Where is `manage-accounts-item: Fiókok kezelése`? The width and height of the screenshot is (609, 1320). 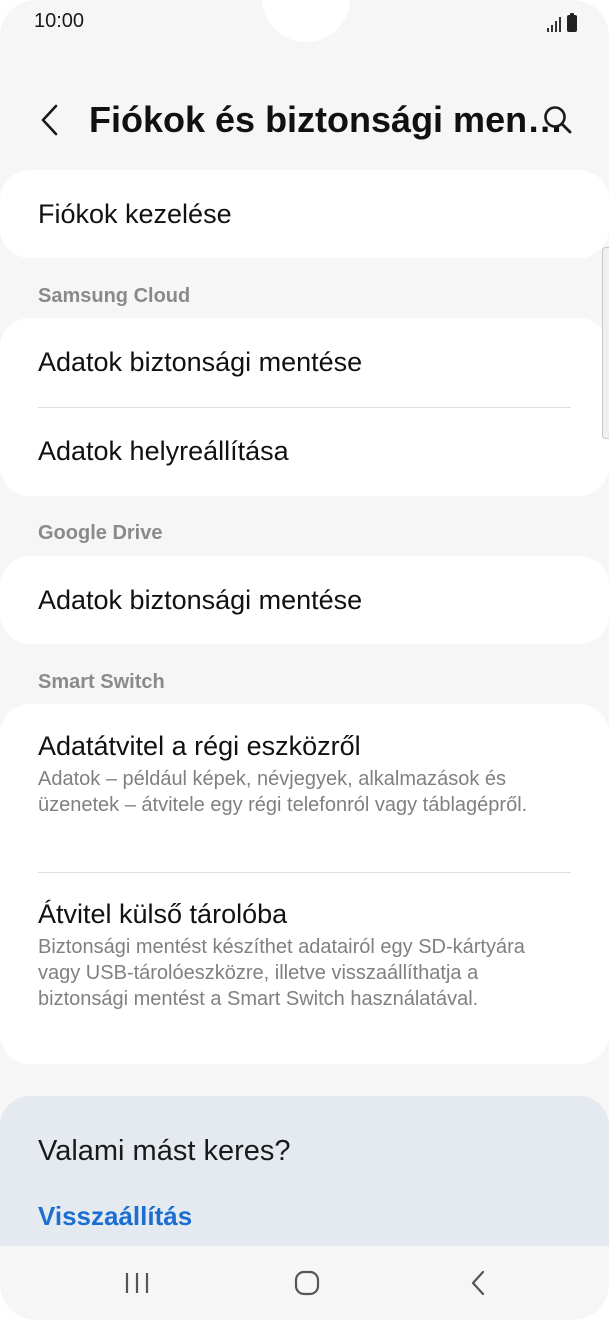
manage-accounts-item: Fiókok kezelése is located at coordinates (304, 214).